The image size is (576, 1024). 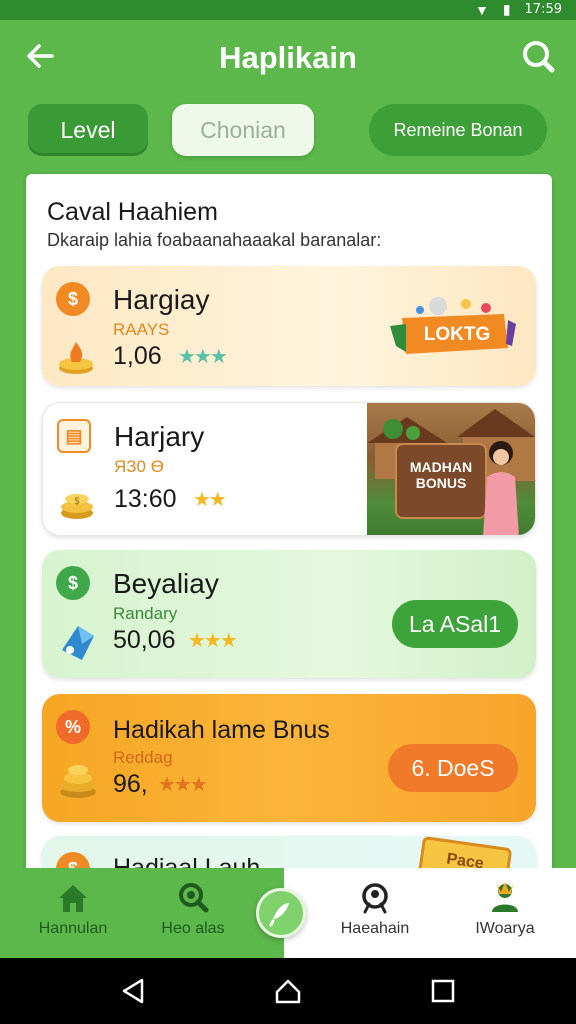 I want to click on claim-button: La ASal1, so click(x=455, y=624).